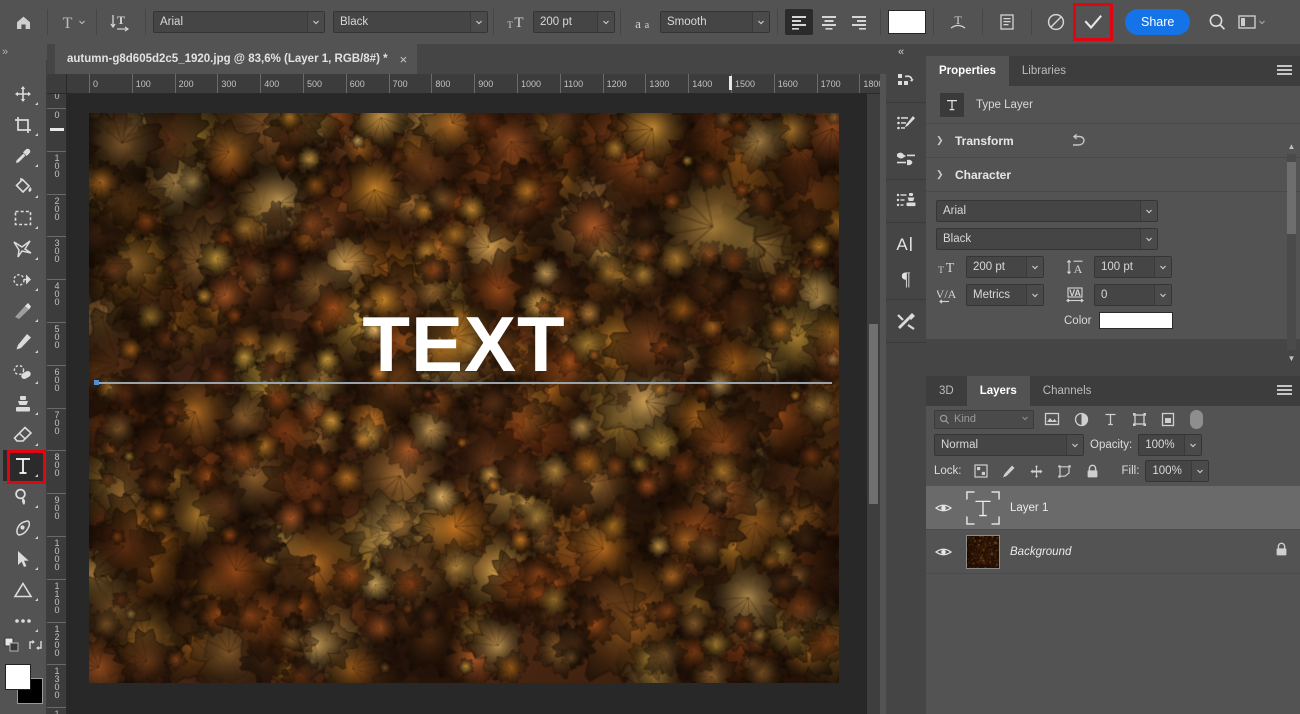  Describe the element at coordinates (907, 22) in the screenshot. I see `text-color-swatch` at that location.